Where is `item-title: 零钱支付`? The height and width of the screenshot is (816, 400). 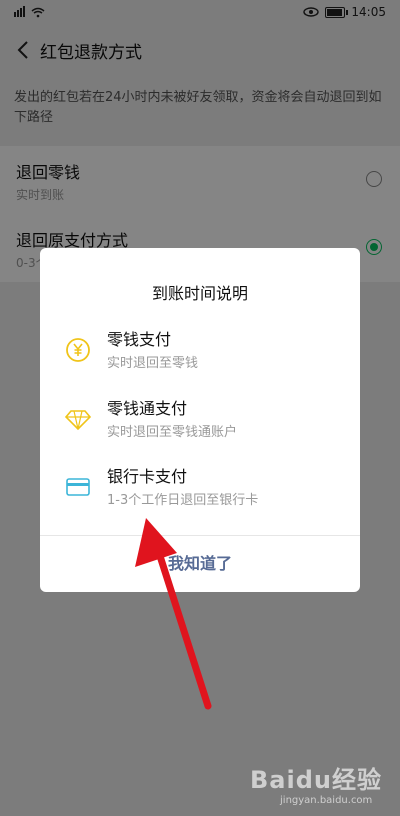 item-title: 零钱支付 is located at coordinates (139, 339).